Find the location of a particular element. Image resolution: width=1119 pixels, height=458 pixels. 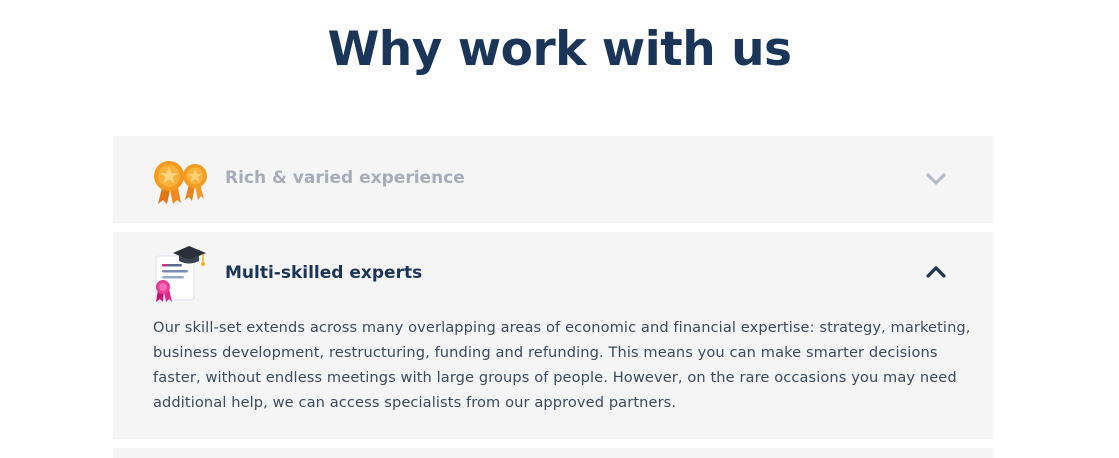

chevron-up-icon is located at coordinates (936, 272).